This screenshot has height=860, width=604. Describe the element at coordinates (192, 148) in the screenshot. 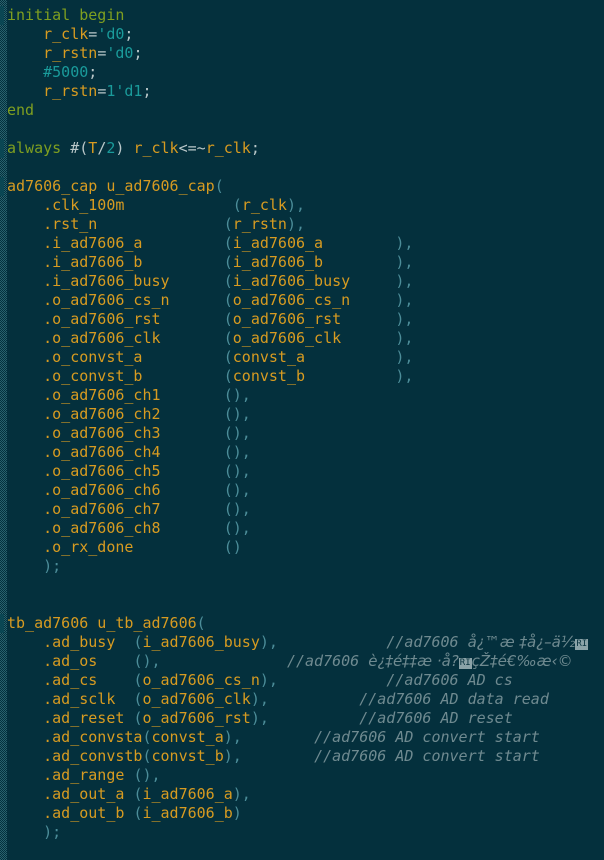

I see `code-token-punct: <=~` at that location.